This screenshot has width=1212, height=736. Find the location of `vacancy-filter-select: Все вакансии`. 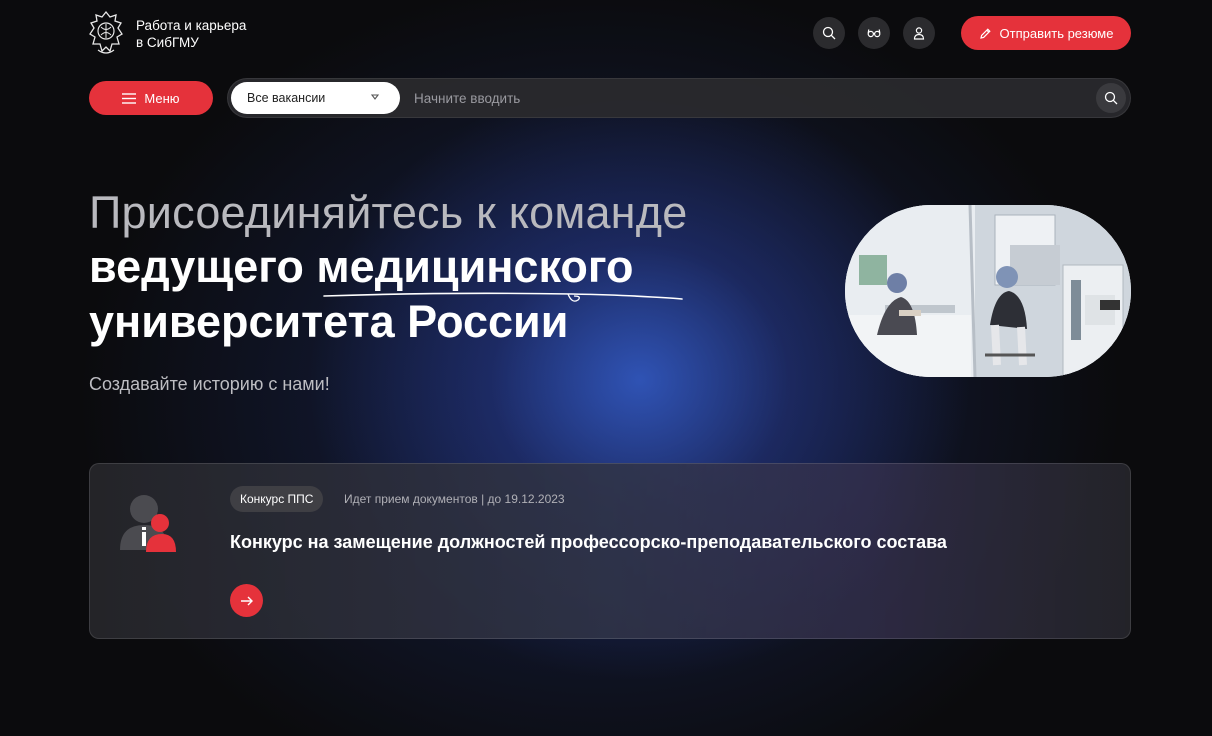

vacancy-filter-select: Все вакансии is located at coordinates (315, 98).